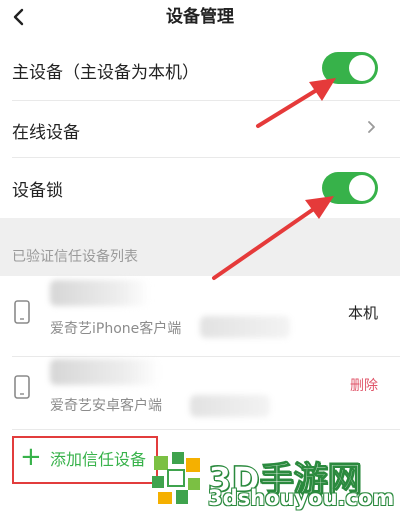 This screenshot has width=400, height=516. Describe the element at coordinates (46, 133) in the screenshot. I see `online-devices-label: 在线设备` at that location.